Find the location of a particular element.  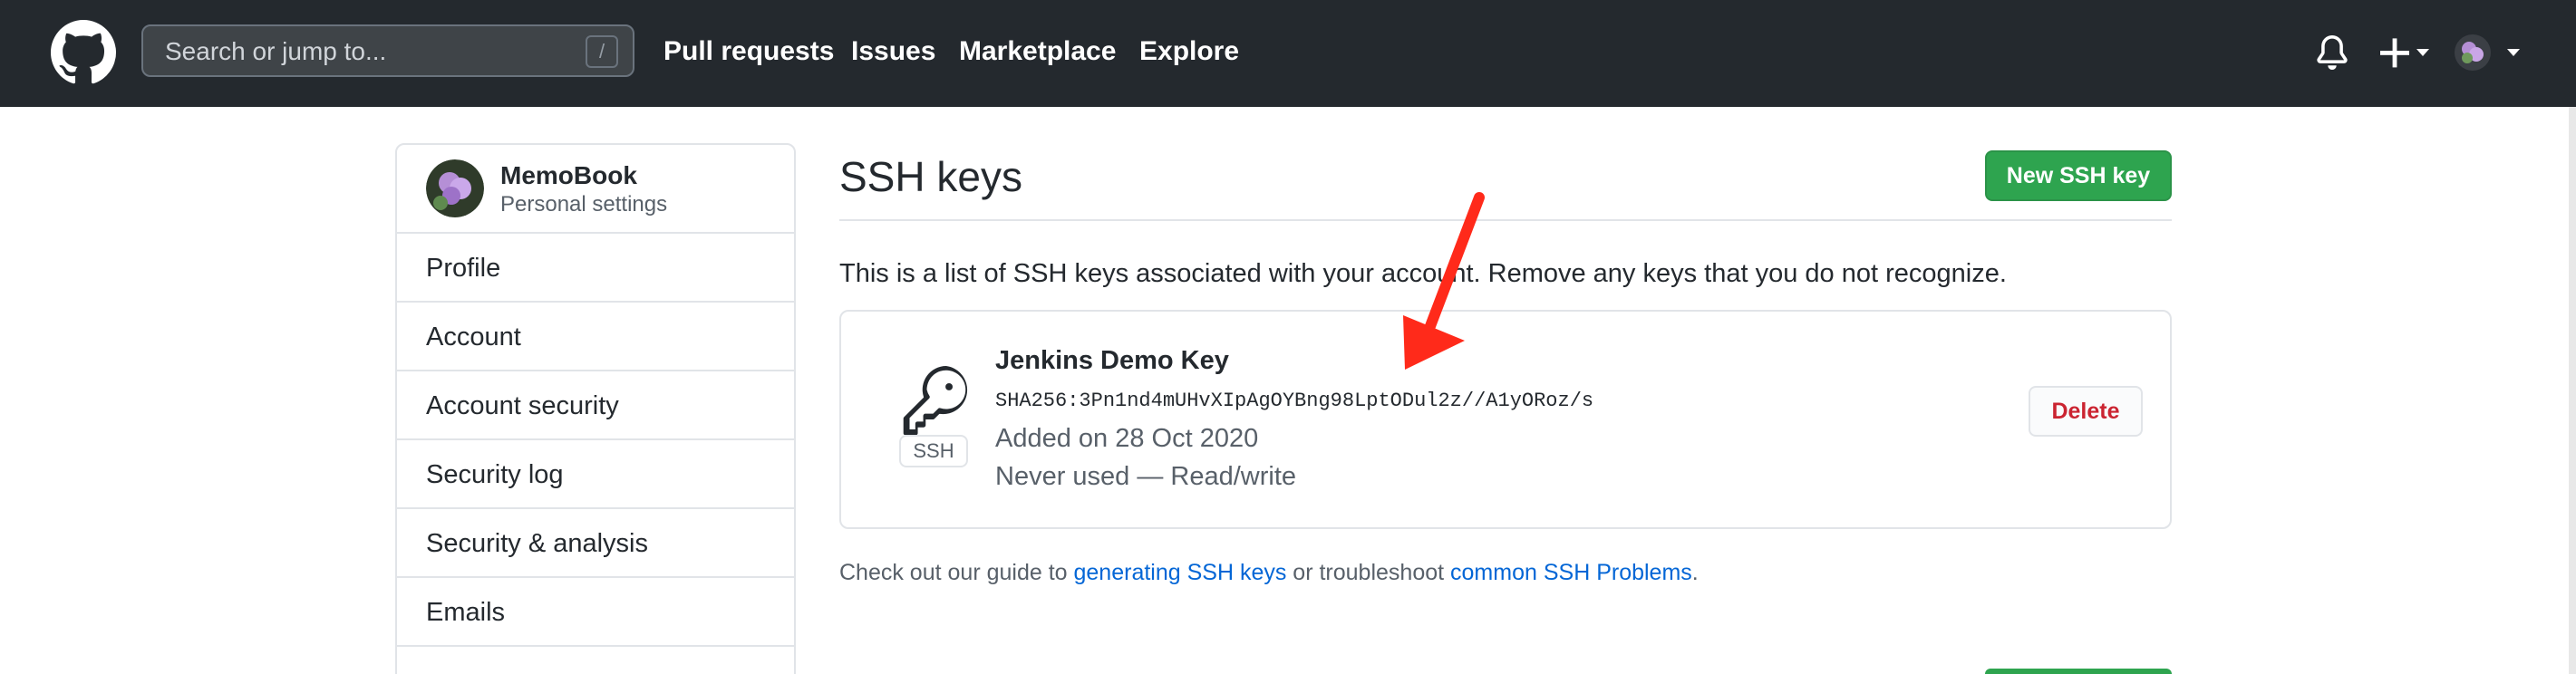

sidebar-item-label: Security & analysis is located at coordinates (537, 543).